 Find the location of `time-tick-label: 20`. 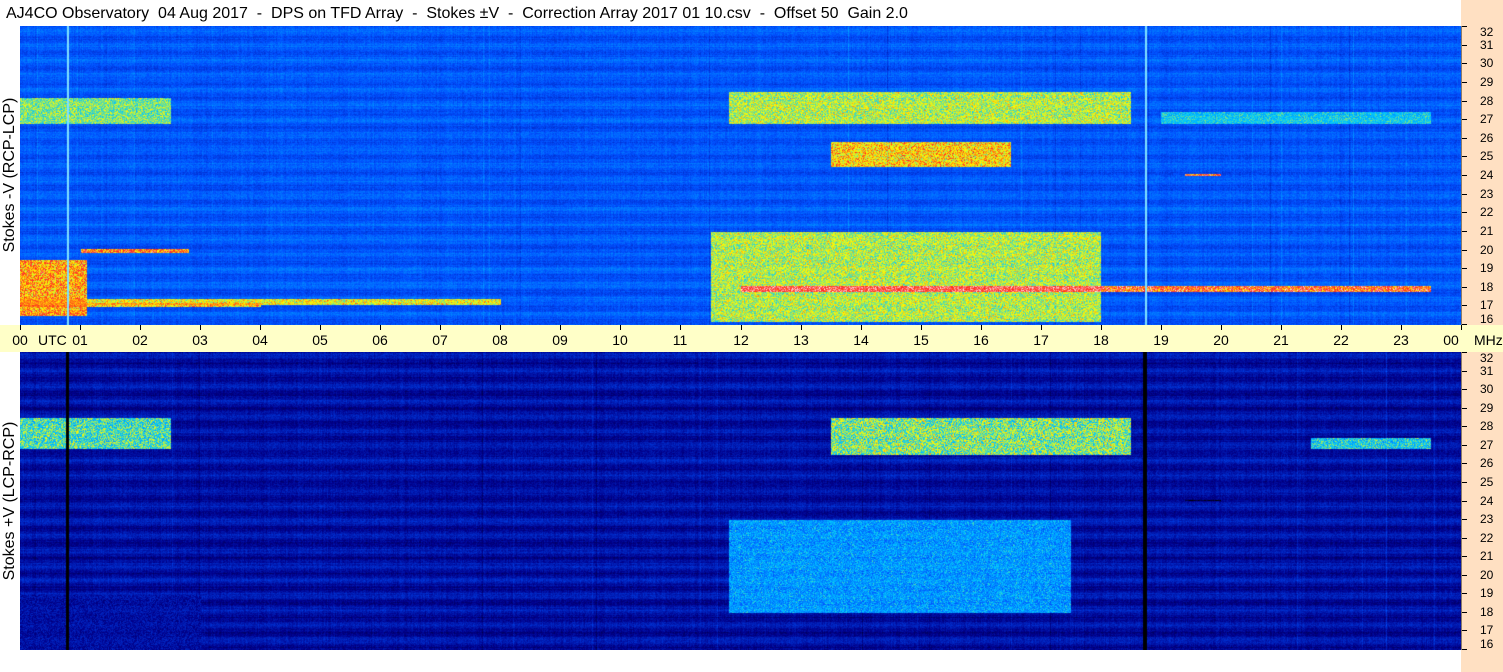

time-tick-label: 20 is located at coordinates (1221, 340).